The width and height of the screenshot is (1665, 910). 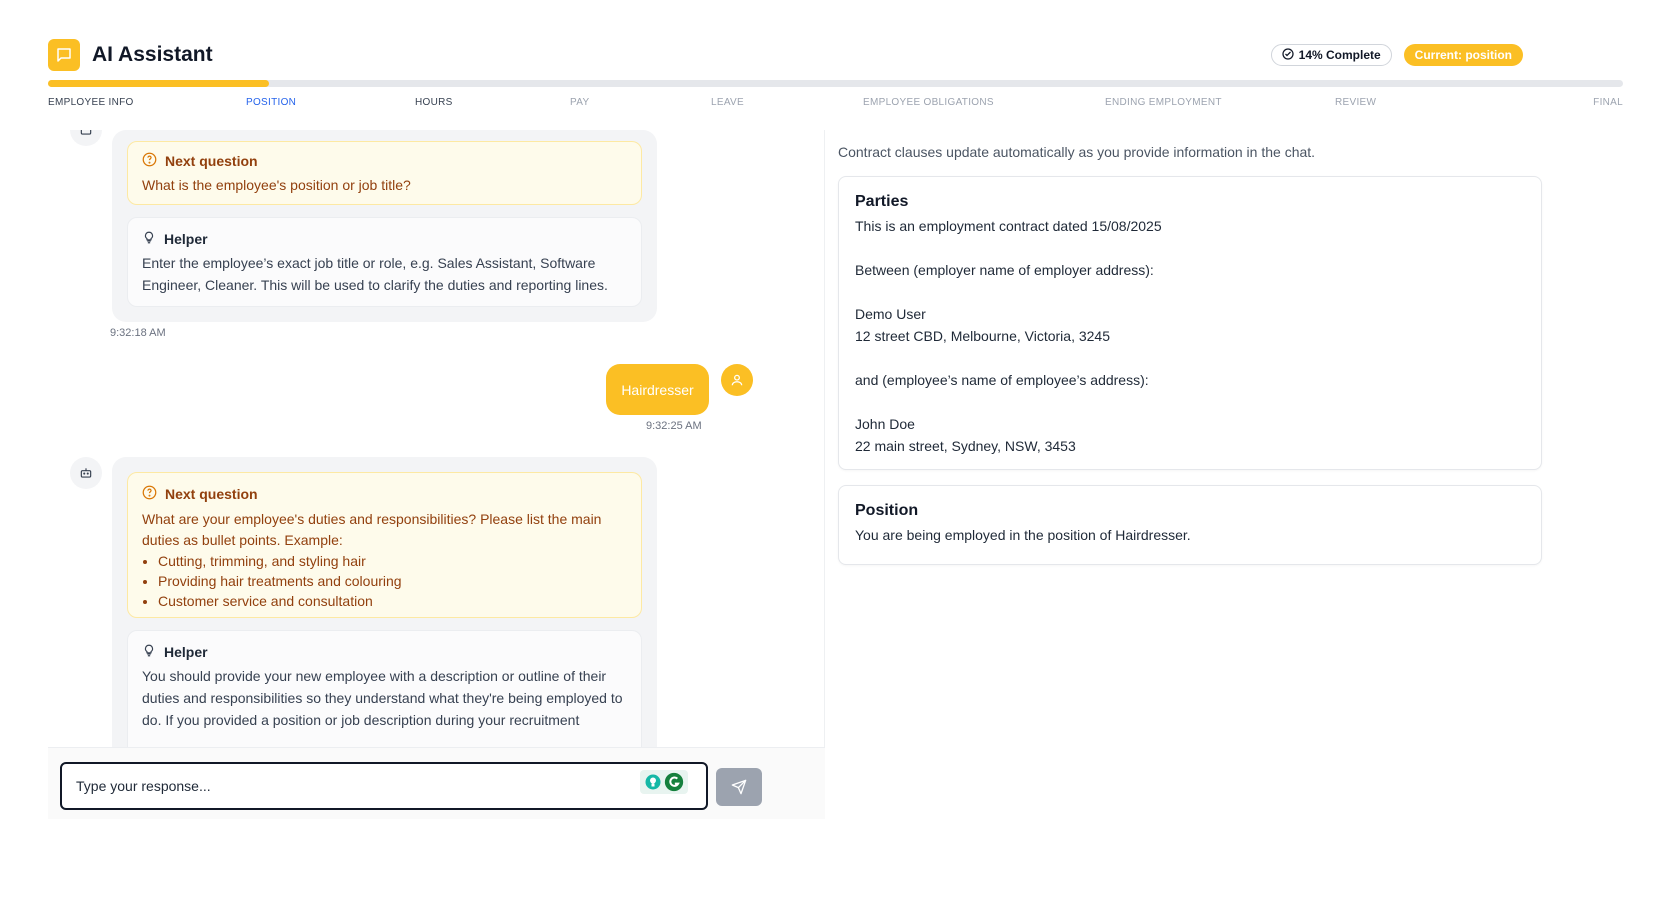 I want to click on step-employee-obligations: EMPLOYEE OBLIGATIONS, so click(x=928, y=102).